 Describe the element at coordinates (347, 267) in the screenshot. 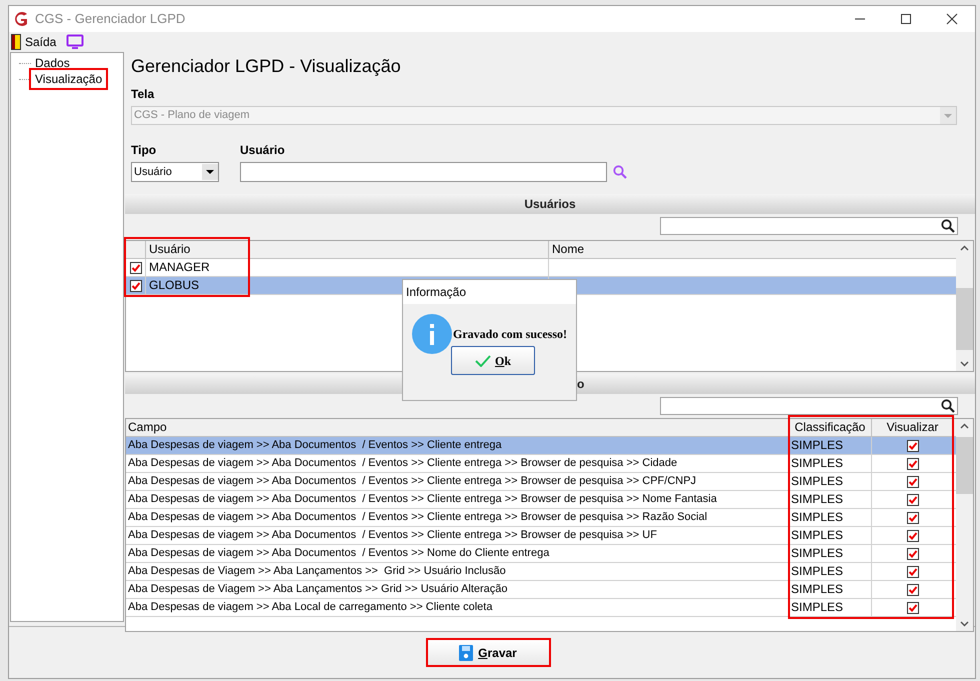

I see `table-cell: MANAGER` at that location.